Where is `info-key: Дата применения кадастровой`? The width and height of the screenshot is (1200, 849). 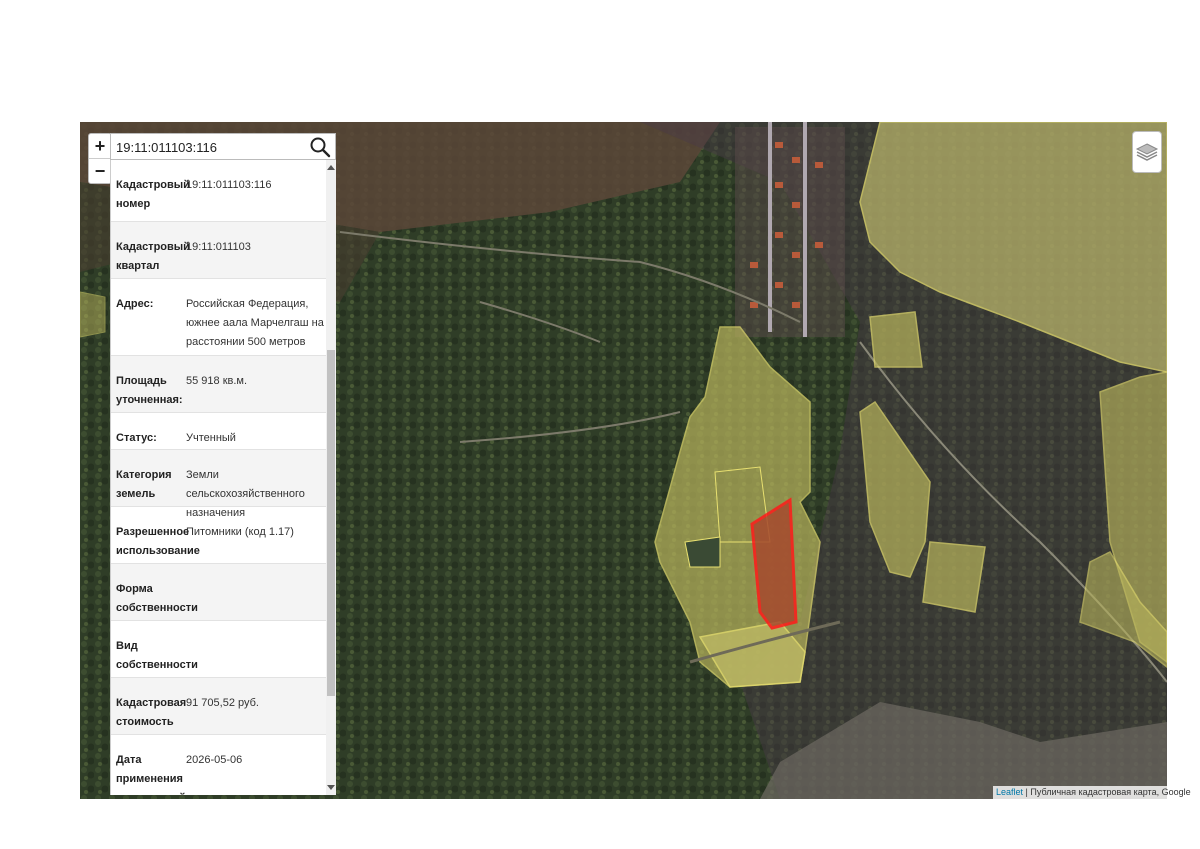
info-key: Дата применения кадастровой is located at coordinates (151, 774).